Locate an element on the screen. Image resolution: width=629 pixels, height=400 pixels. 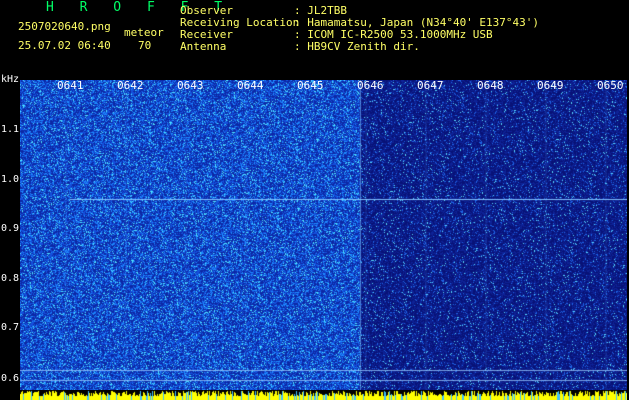
freq-unit-label: kHz is located at coordinates (10, 79).